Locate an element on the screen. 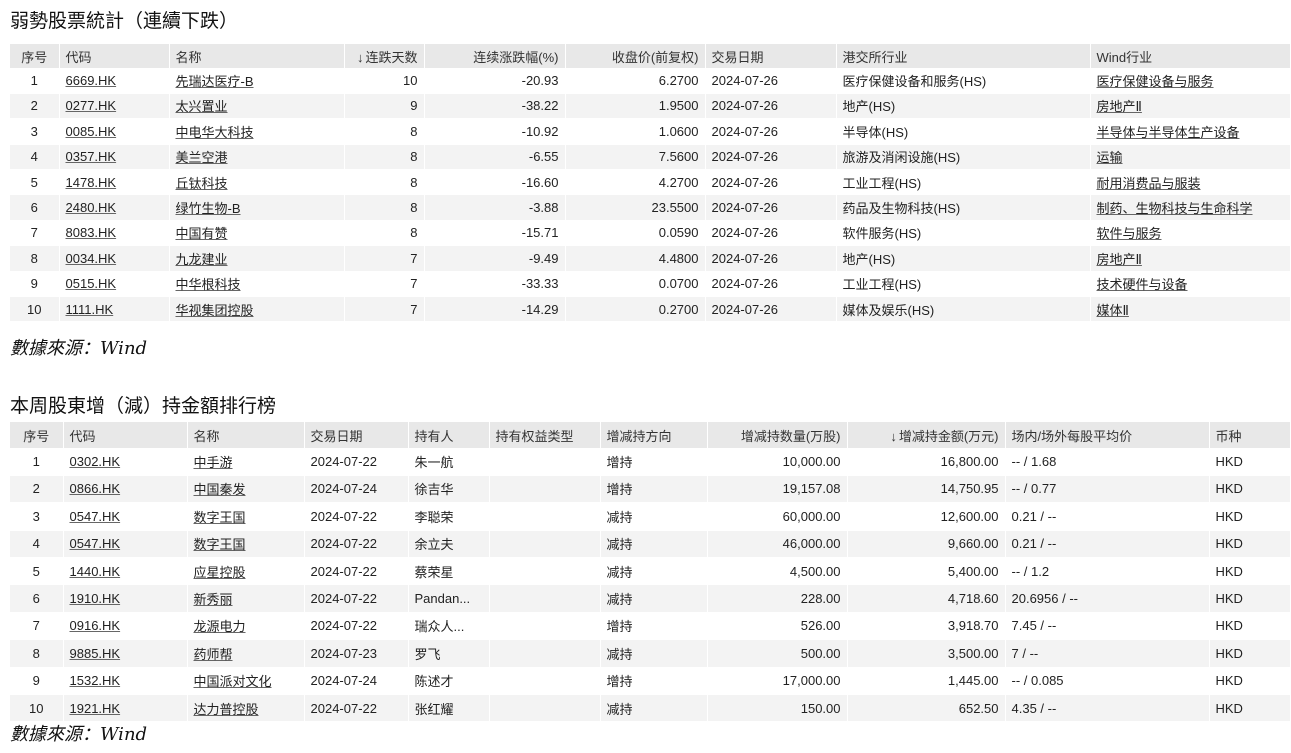 This screenshot has height=753, width=1291. stock-name-link: 丘钛科技 is located at coordinates (202, 183).